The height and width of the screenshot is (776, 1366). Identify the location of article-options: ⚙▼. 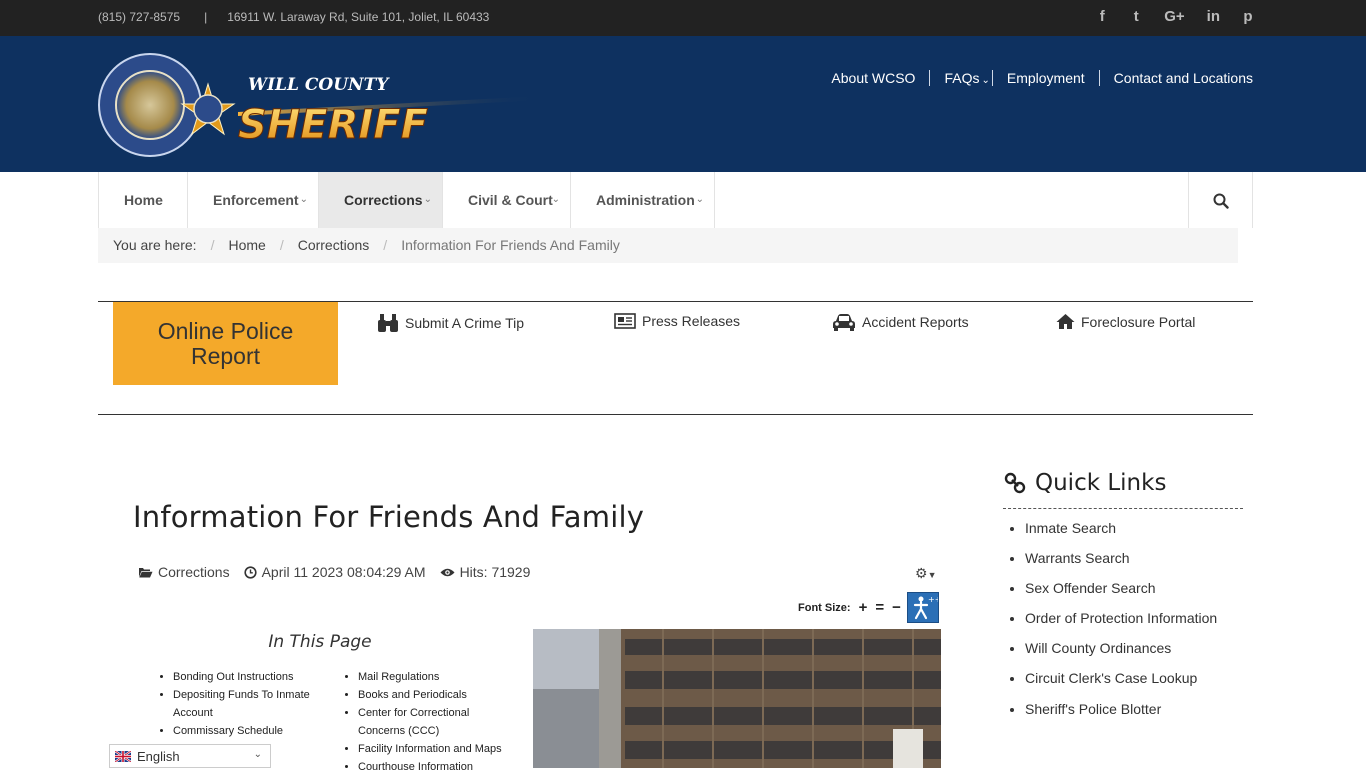
(925, 573).